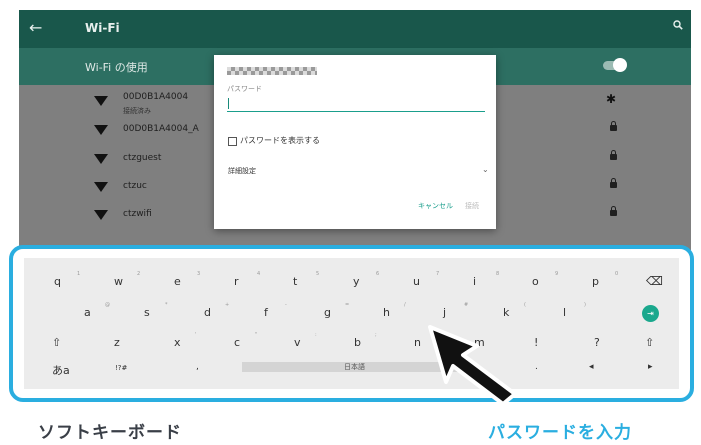 The height and width of the screenshot is (445, 701). I want to click on key-hint: 8, so click(498, 274).